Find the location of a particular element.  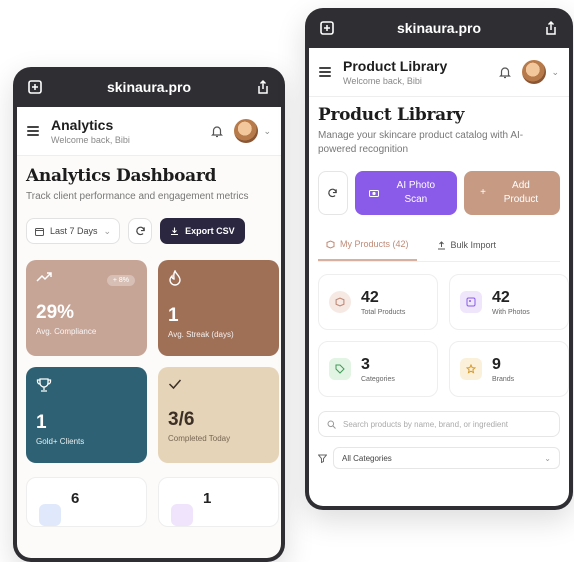

category-filter: All Categories ⌄ is located at coordinates (439, 458).